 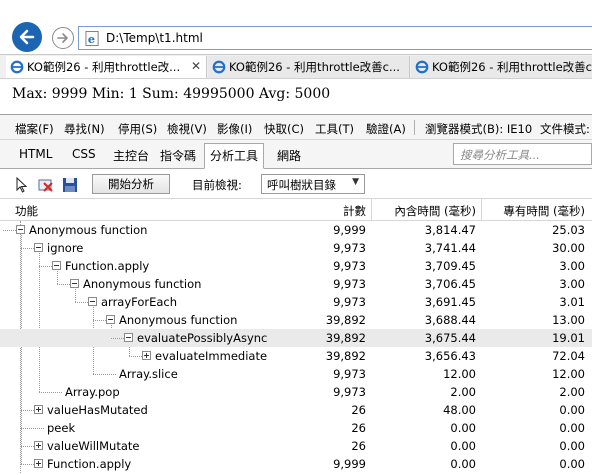 I want to click on save-icon, so click(x=70, y=185).